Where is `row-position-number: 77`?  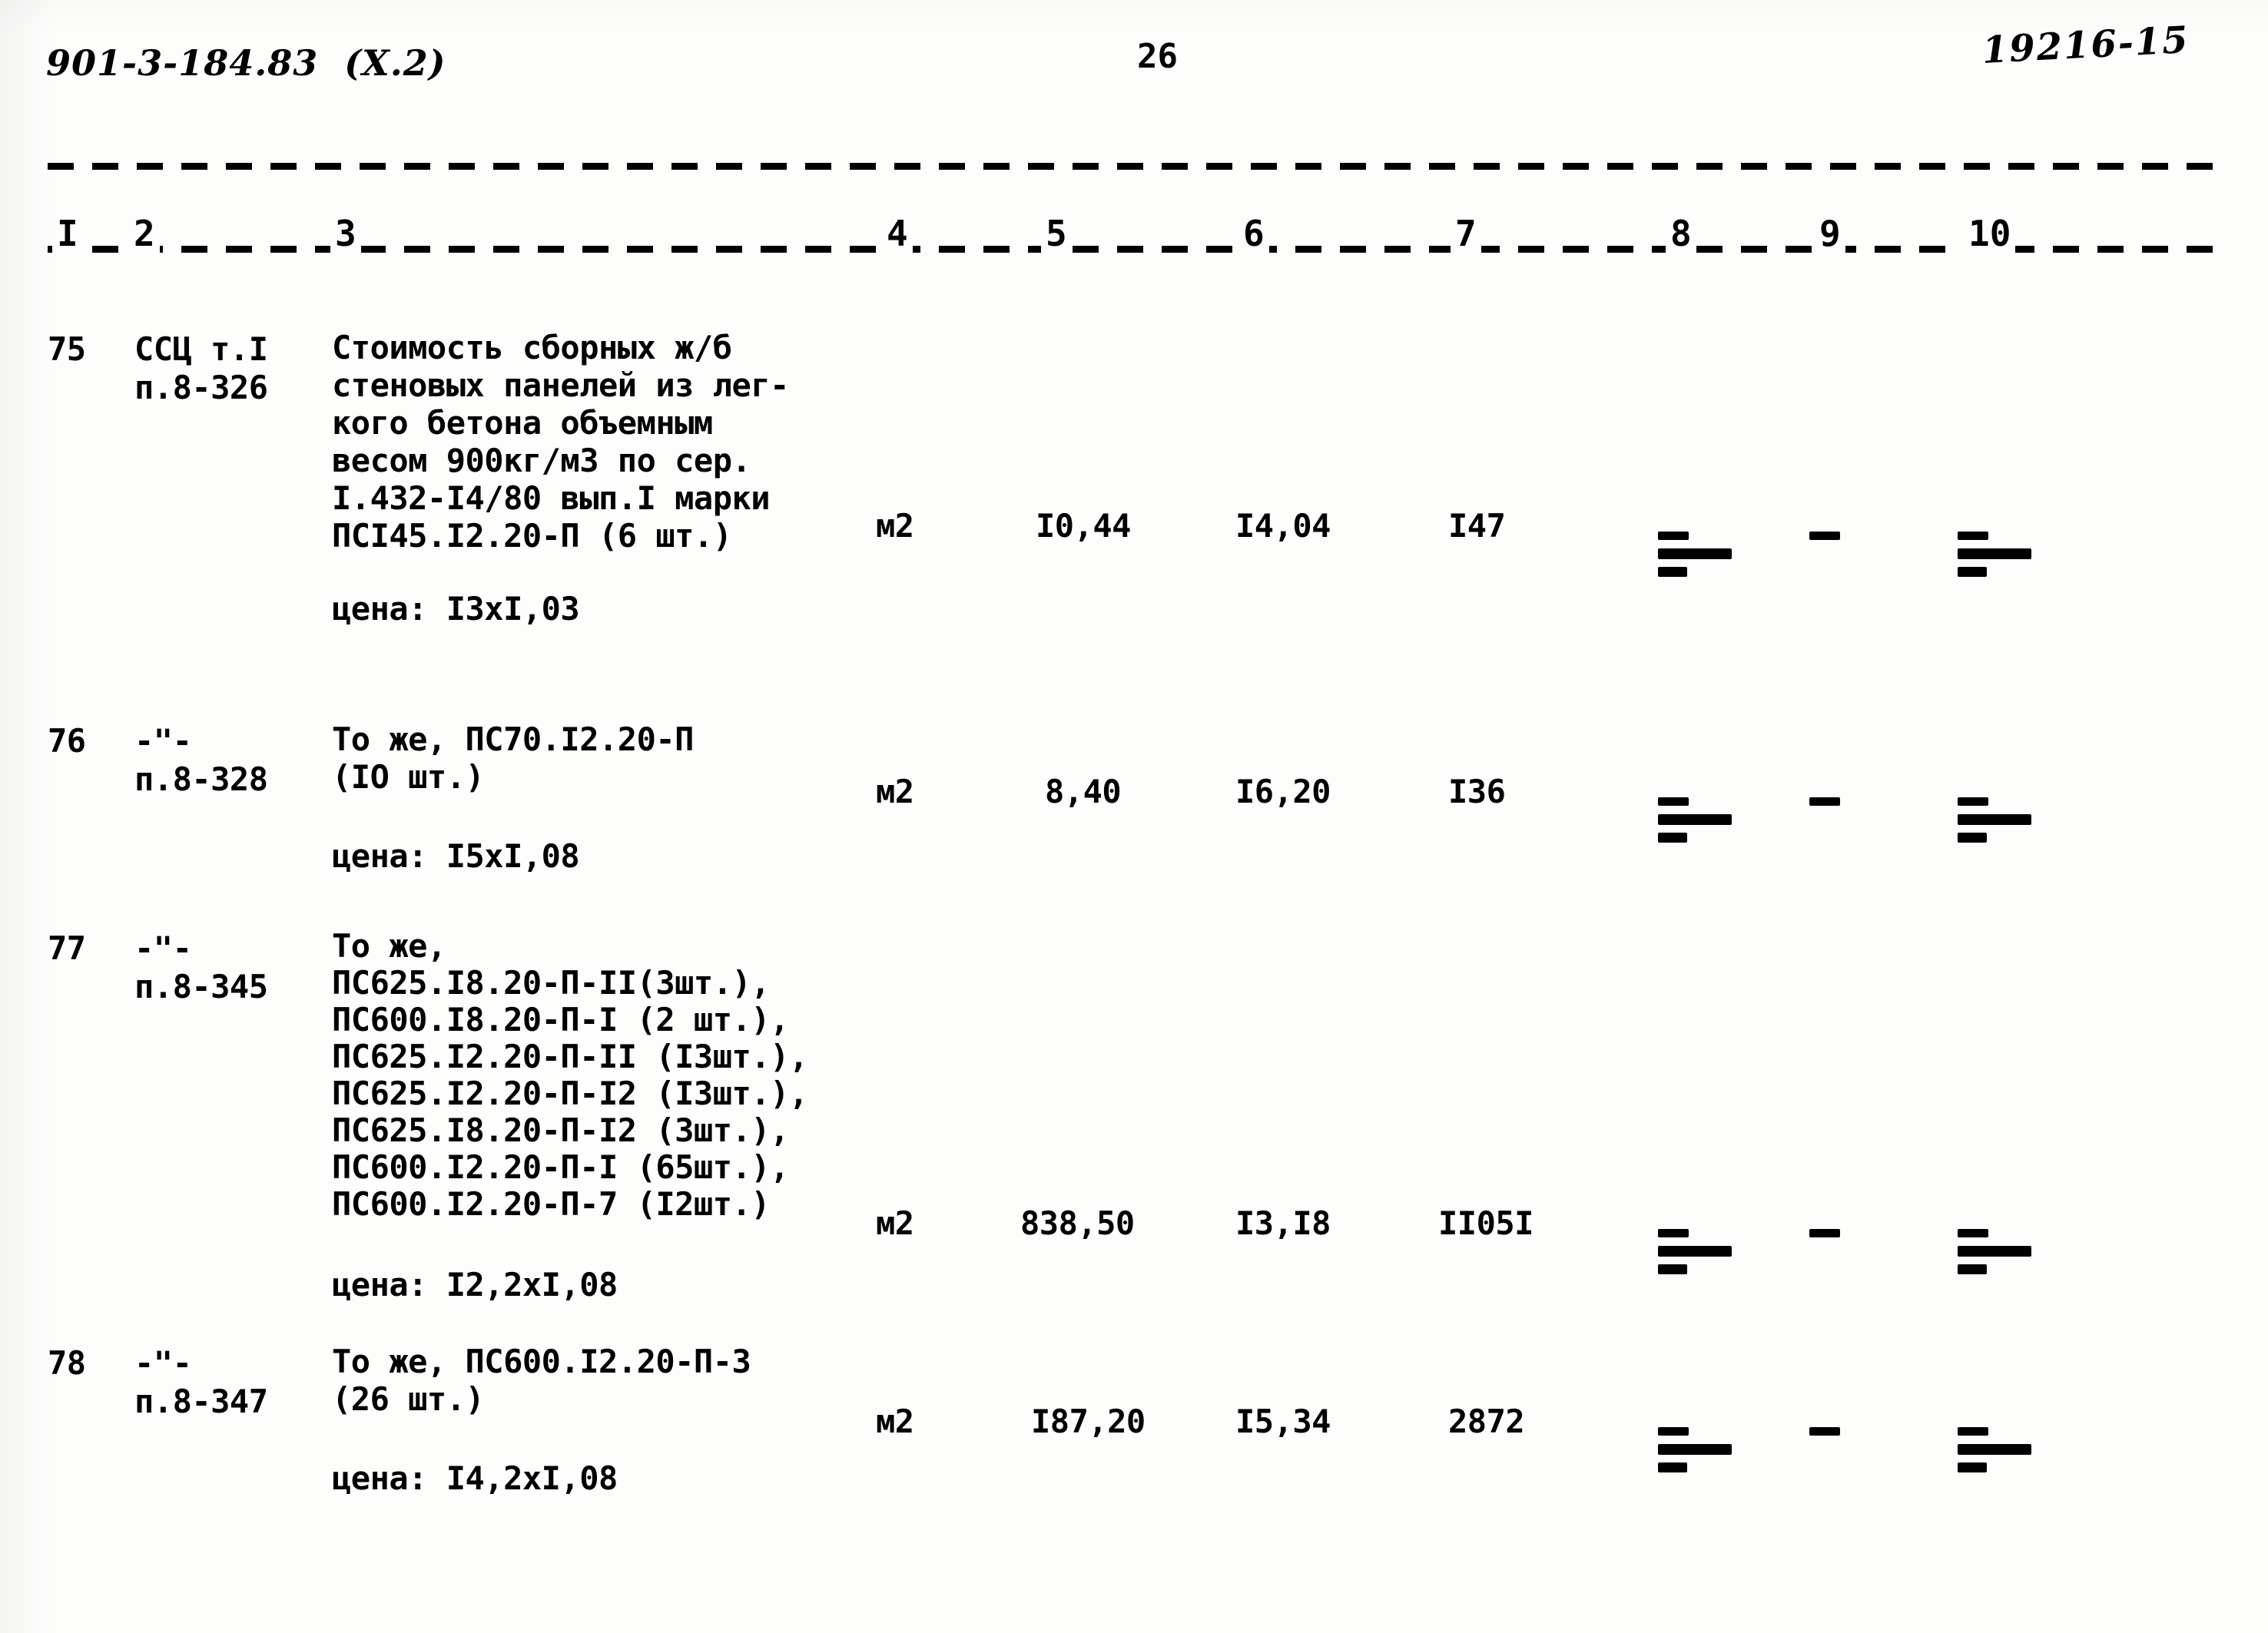 row-position-number: 77 is located at coordinates (67, 948).